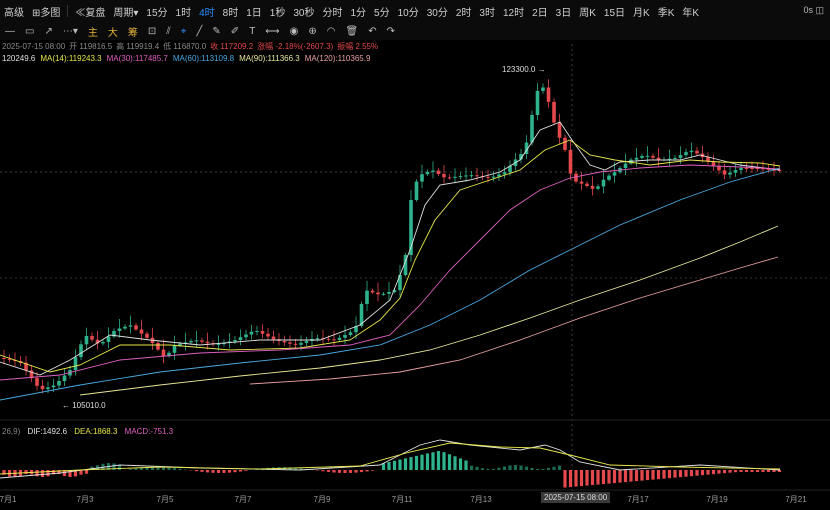  I want to click on x-tick-label: 7月13, so click(481, 499).